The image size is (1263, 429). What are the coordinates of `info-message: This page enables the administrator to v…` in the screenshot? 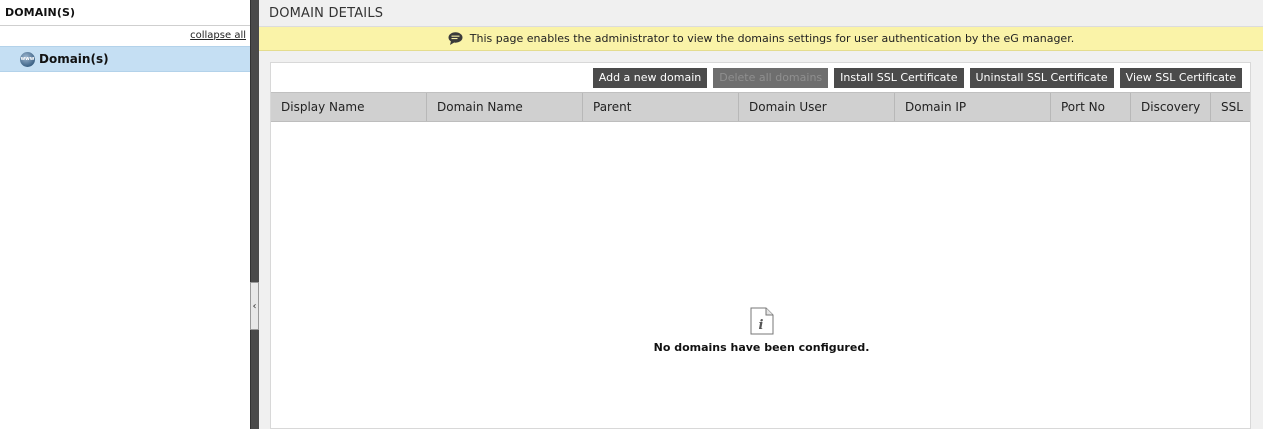 It's located at (772, 38).